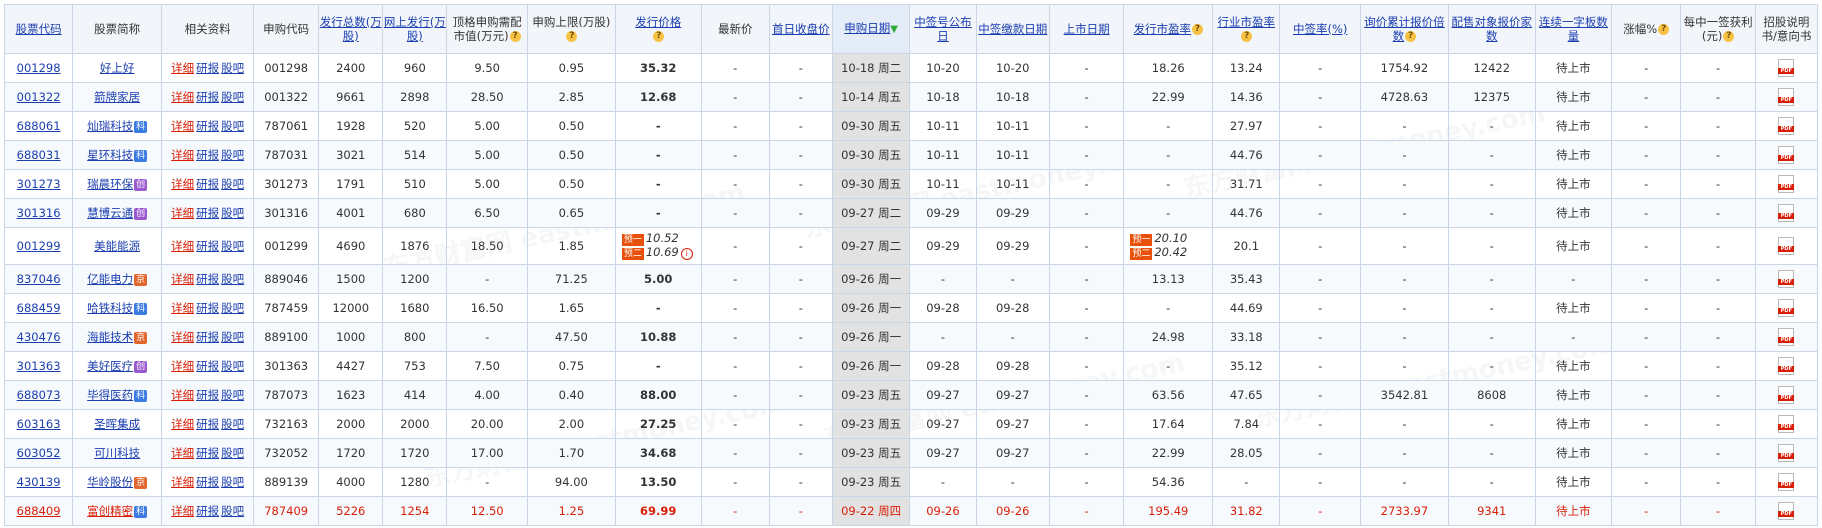 Image resolution: width=1822 pixels, height=528 pixels. What do you see at coordinates (871, 29) in the screenshot?
I see `col-sub-date: 申购日期▼` at bounding box center [871, 29].